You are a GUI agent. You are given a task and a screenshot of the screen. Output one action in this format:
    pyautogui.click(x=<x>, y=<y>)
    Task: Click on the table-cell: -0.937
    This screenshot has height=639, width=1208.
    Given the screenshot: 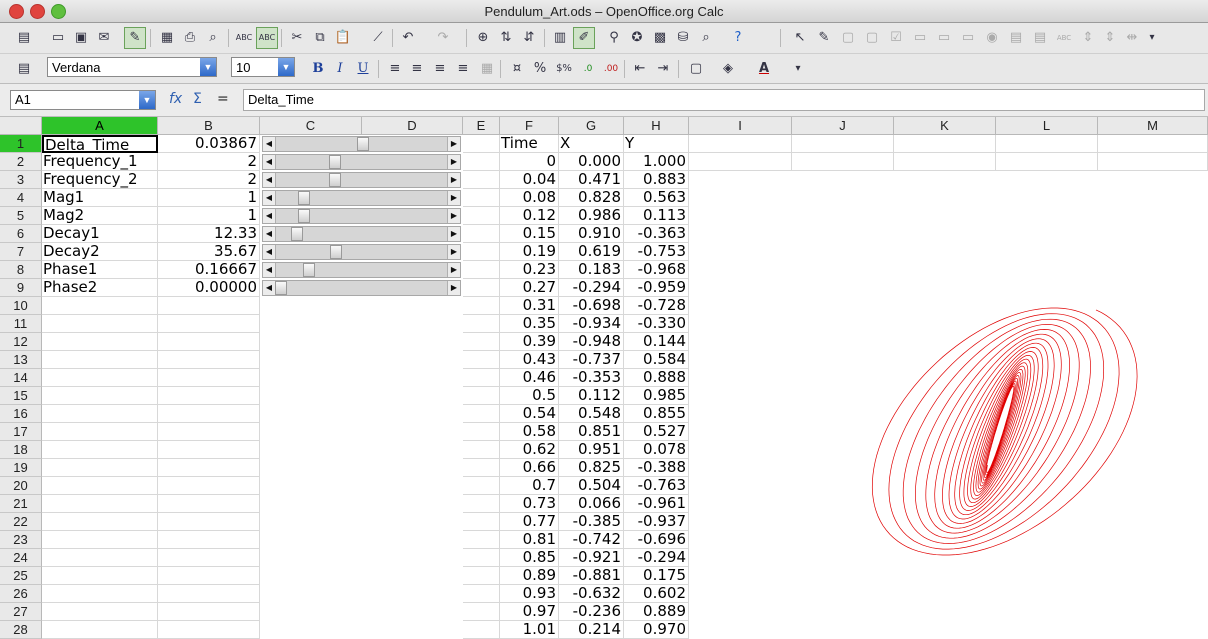 What is the action you would take?
    pyautogui.click(x=656, y=522)
    